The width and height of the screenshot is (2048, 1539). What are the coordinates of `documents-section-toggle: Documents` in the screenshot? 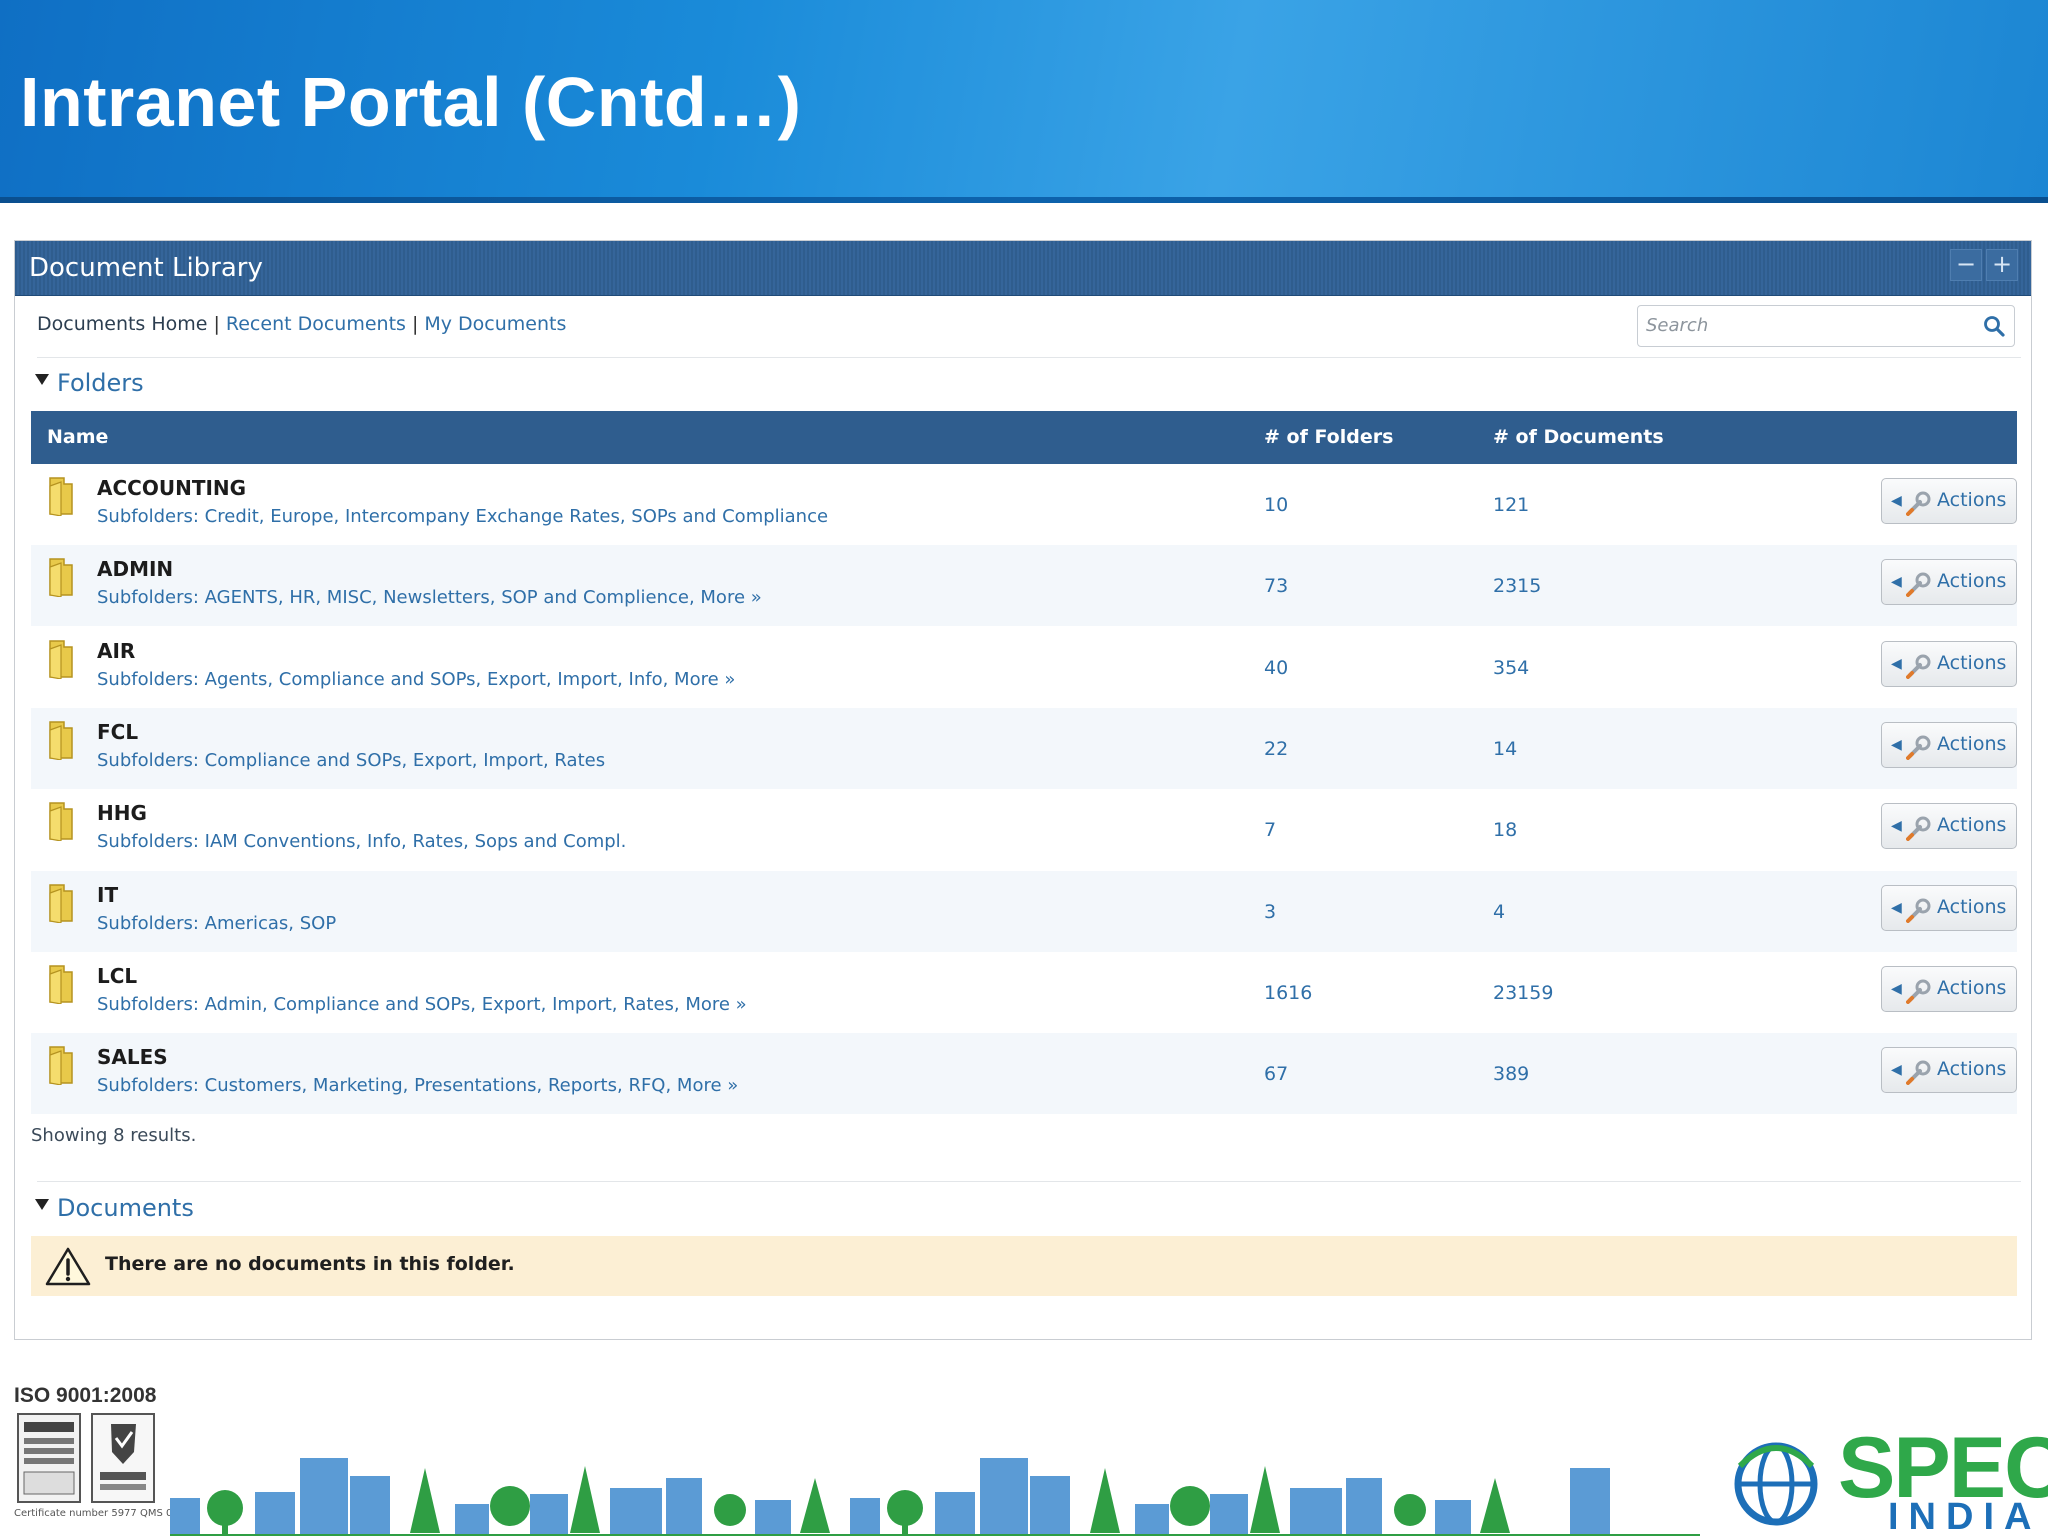 It's located at (114, 1208).